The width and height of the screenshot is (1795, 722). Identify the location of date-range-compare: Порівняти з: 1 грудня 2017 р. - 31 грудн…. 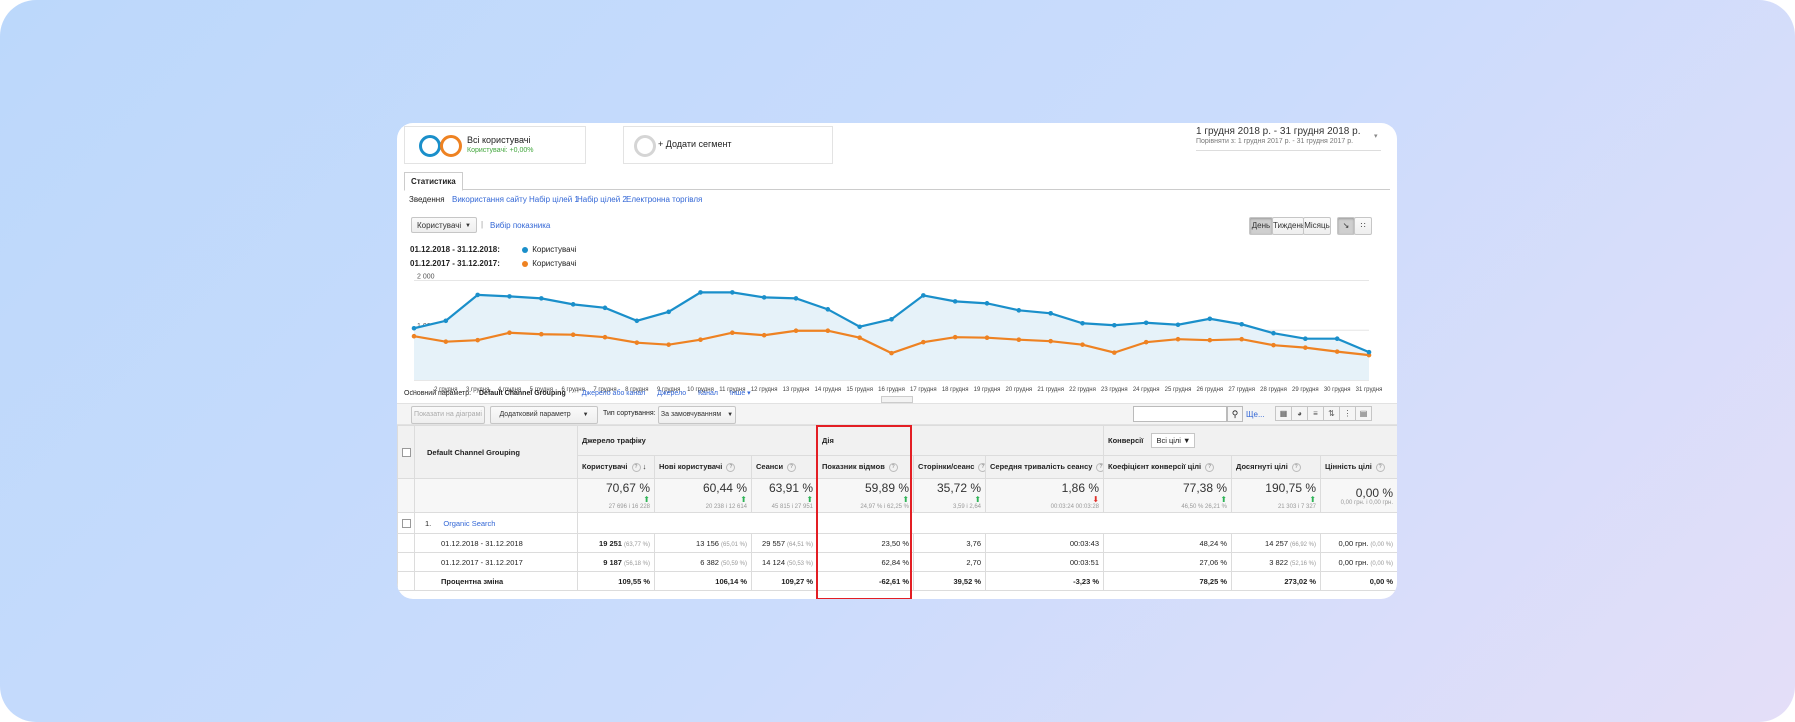
(1275, 141).